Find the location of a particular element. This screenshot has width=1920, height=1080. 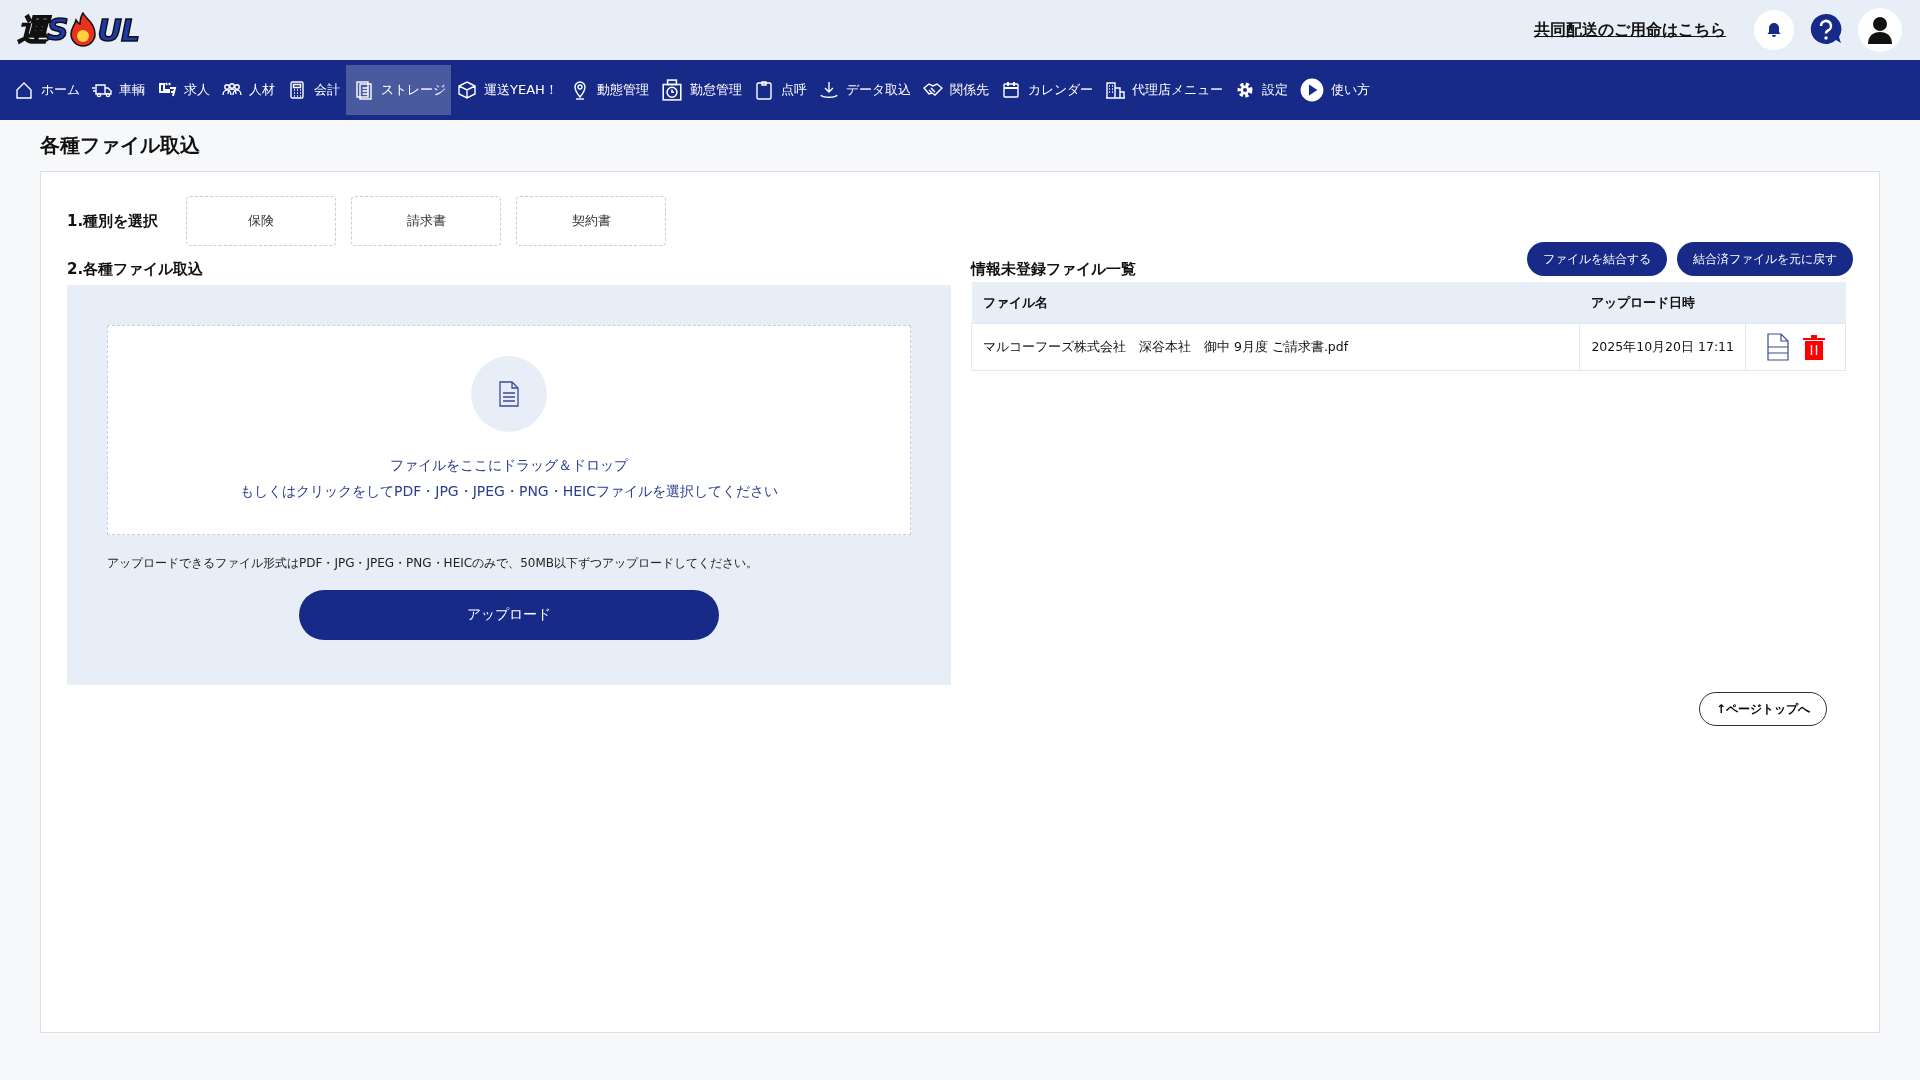

nav-item: ストレージ is located at coordinates (398, 90).